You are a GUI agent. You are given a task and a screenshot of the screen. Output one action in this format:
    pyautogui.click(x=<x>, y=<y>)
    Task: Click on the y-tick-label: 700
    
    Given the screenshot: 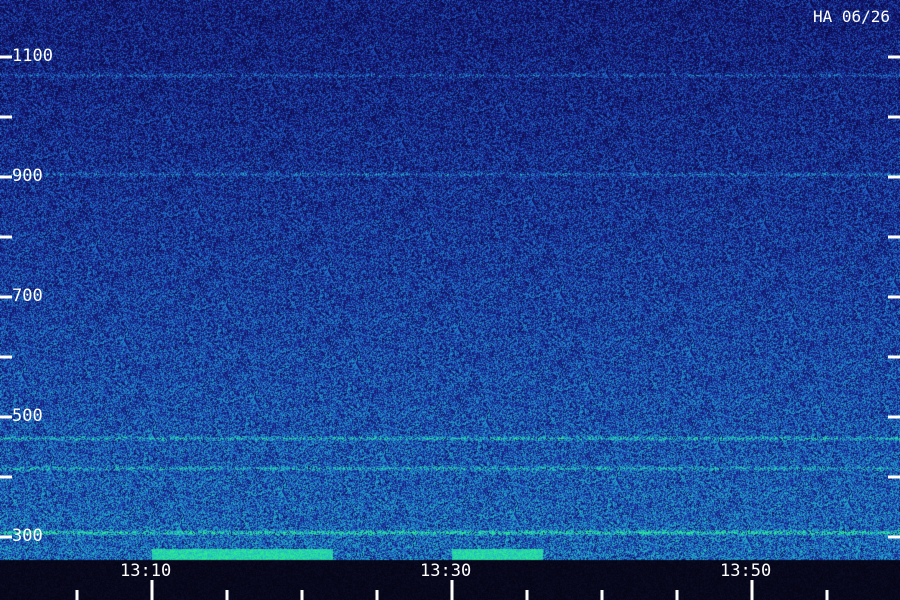 What is the action you would take?
    pyautogui.click(x=27, y=296)
    